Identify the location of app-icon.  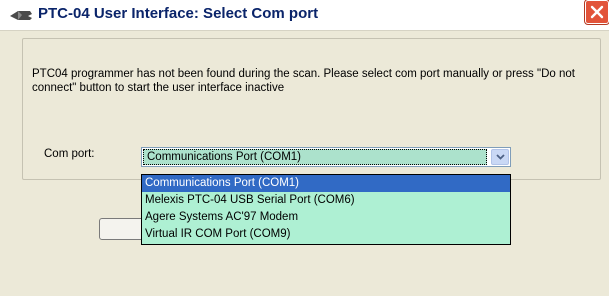
(21, 15).